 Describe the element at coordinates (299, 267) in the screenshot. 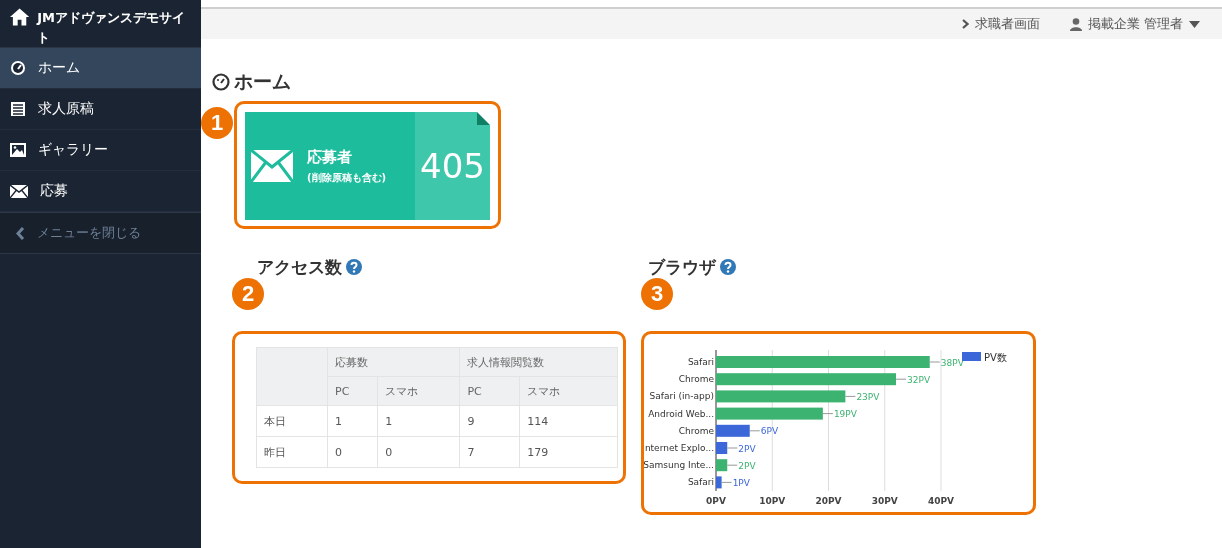

I see `section-heading: アクセス数` at that location.